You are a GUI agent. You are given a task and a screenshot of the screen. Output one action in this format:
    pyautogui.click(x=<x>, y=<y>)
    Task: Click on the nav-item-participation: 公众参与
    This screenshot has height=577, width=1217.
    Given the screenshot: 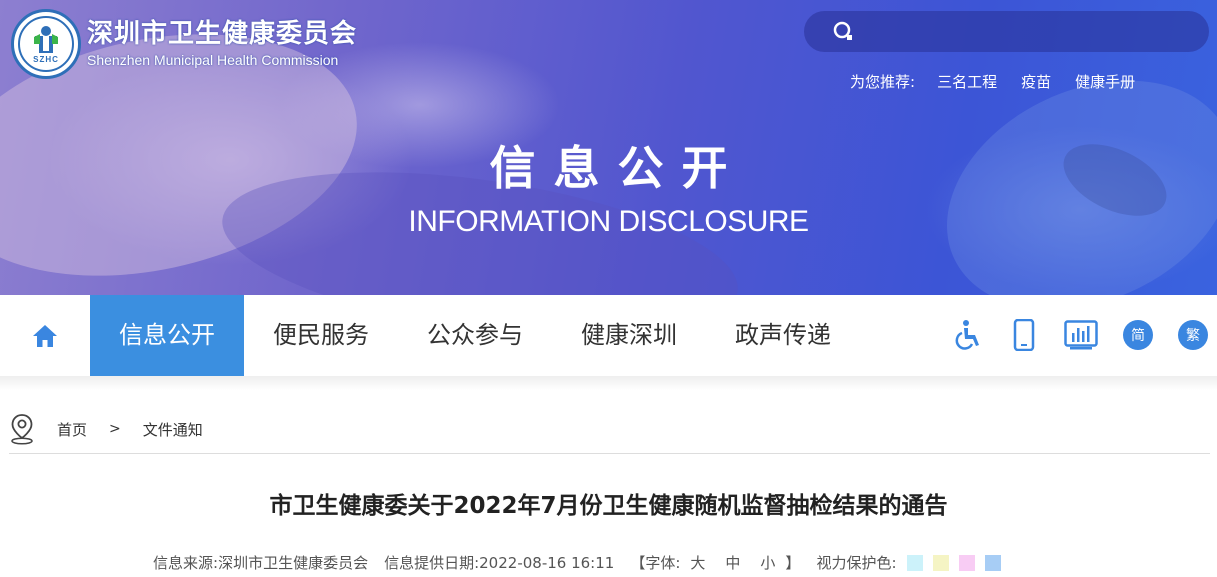 What is the action you would take?
    pyautogui.click(x=475, y=335)
    